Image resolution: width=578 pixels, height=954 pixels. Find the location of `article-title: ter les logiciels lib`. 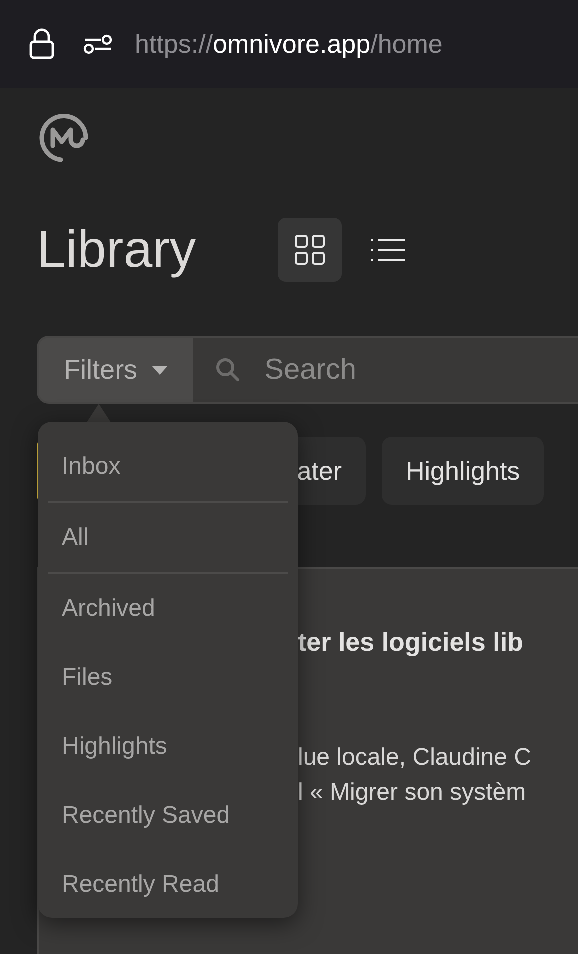

article-title: ter les logiciels lib is located at coordinates (411, 642).